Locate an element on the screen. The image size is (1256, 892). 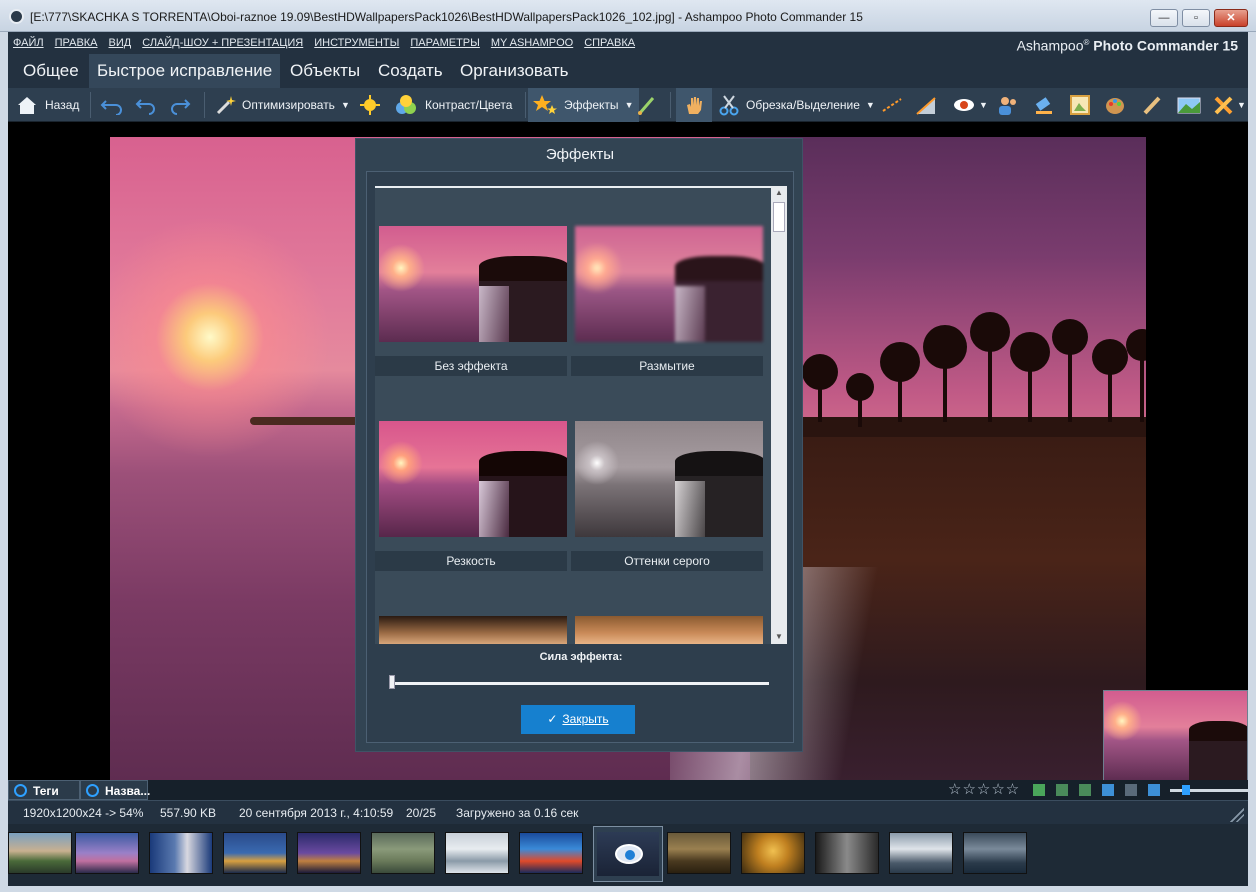
portrait-button is located at coordinates (1008, 105).